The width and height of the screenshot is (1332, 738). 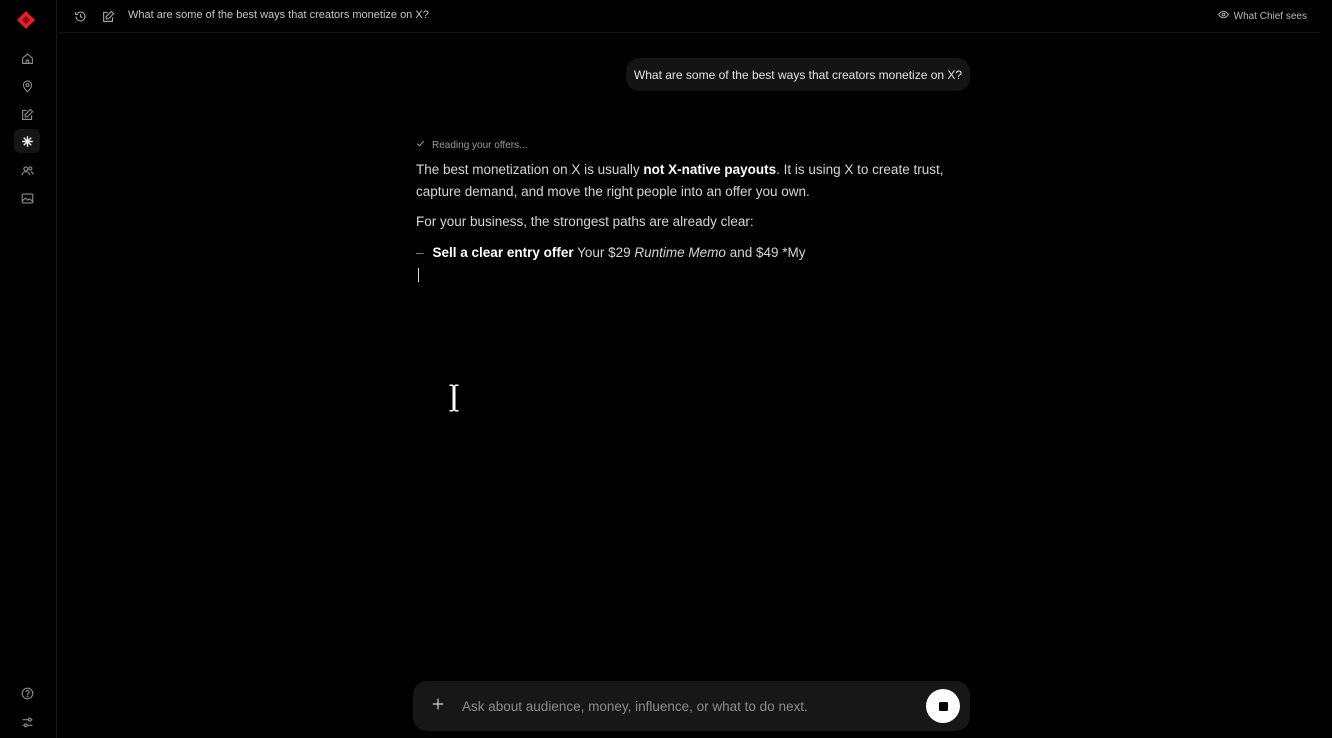 What do you see at coordinates (438, 704) in the screenshot?
I see `plus-icon` at bounding box center [438, 704].